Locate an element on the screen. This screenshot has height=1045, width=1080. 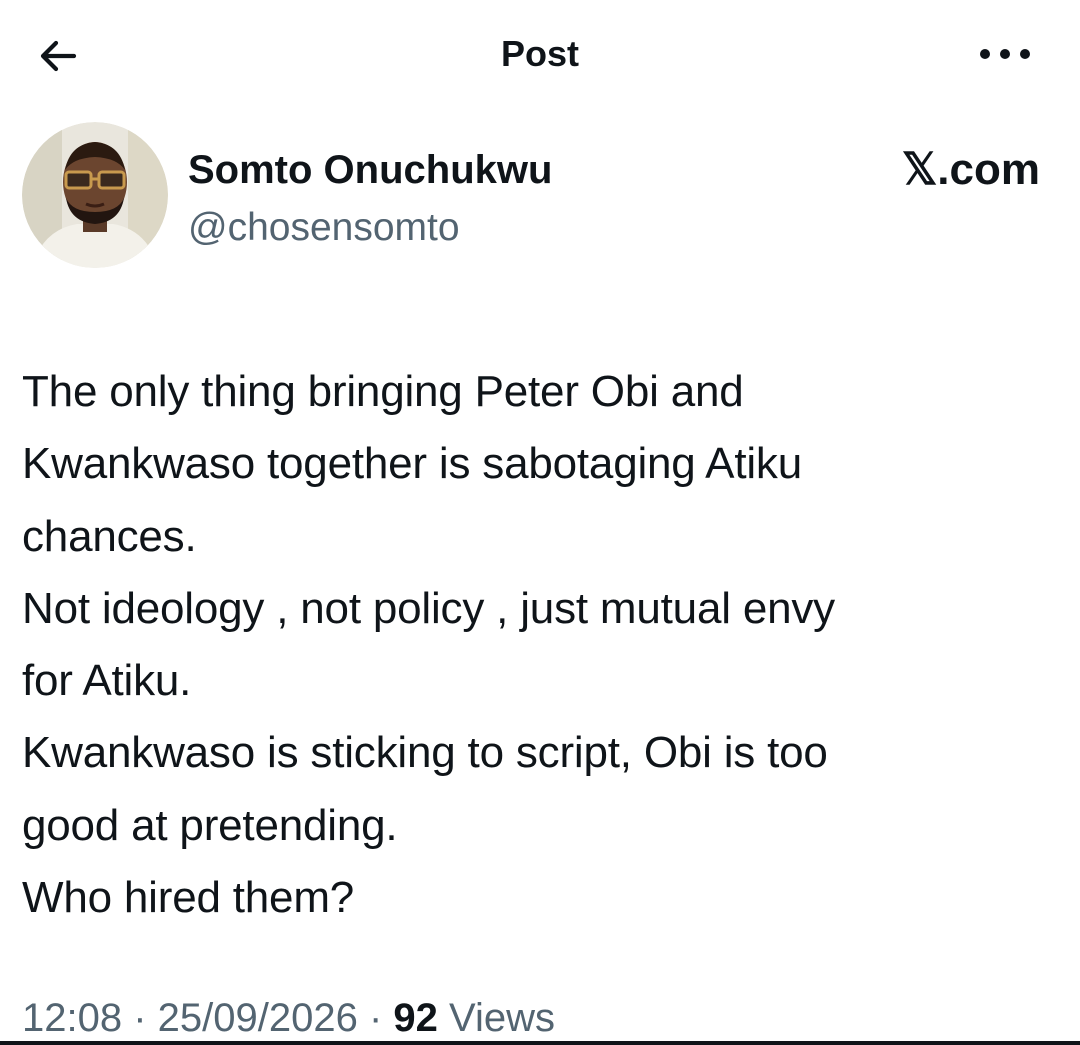
brand-logo: 𝕏.com is located at coordinates (970, 169).